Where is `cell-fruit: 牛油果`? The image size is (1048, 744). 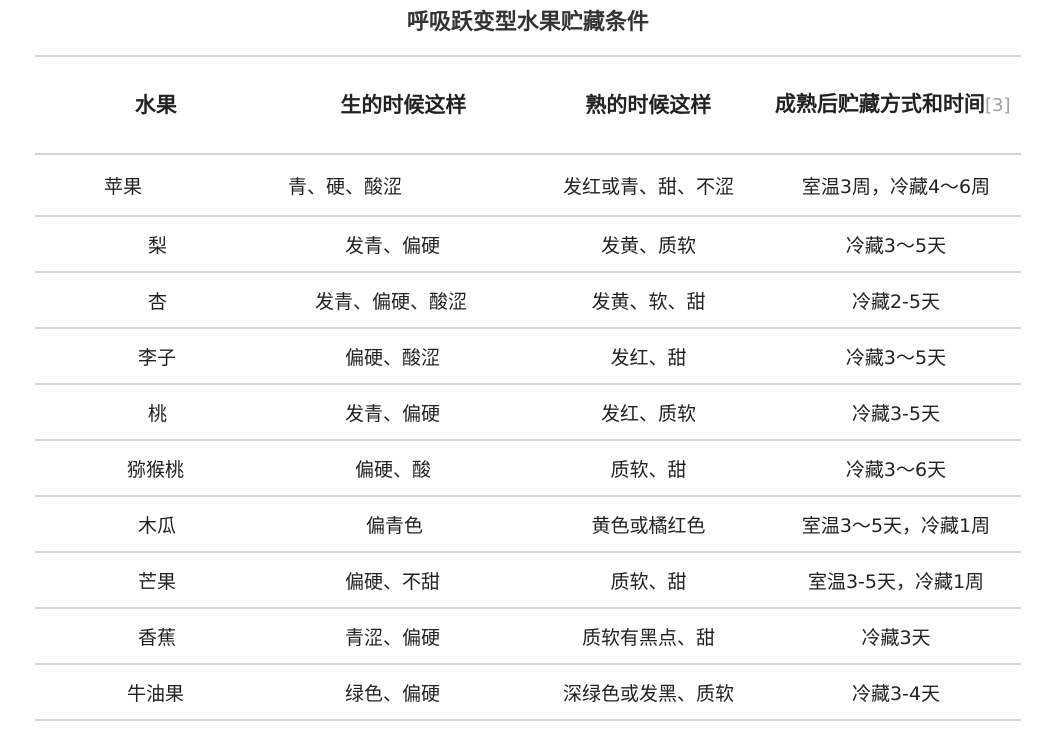 cell-fruit: 牛油果 is located at coordinates (156, 693).